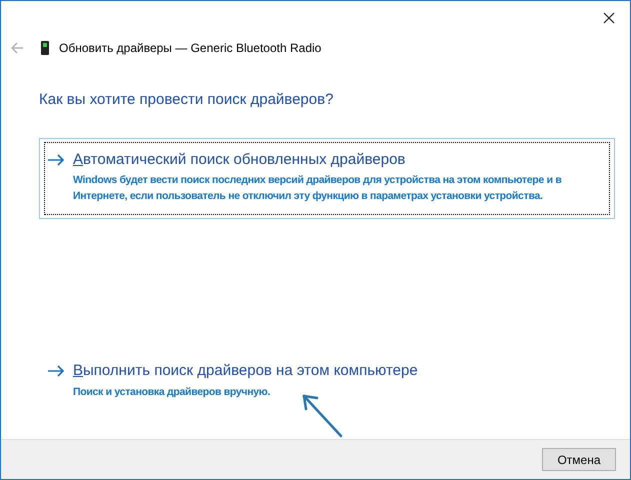  Describe the element at coordinates (172, 392) in the screenshot. I see `option-description: Поиск и установка драйверов вручную.` at that location.